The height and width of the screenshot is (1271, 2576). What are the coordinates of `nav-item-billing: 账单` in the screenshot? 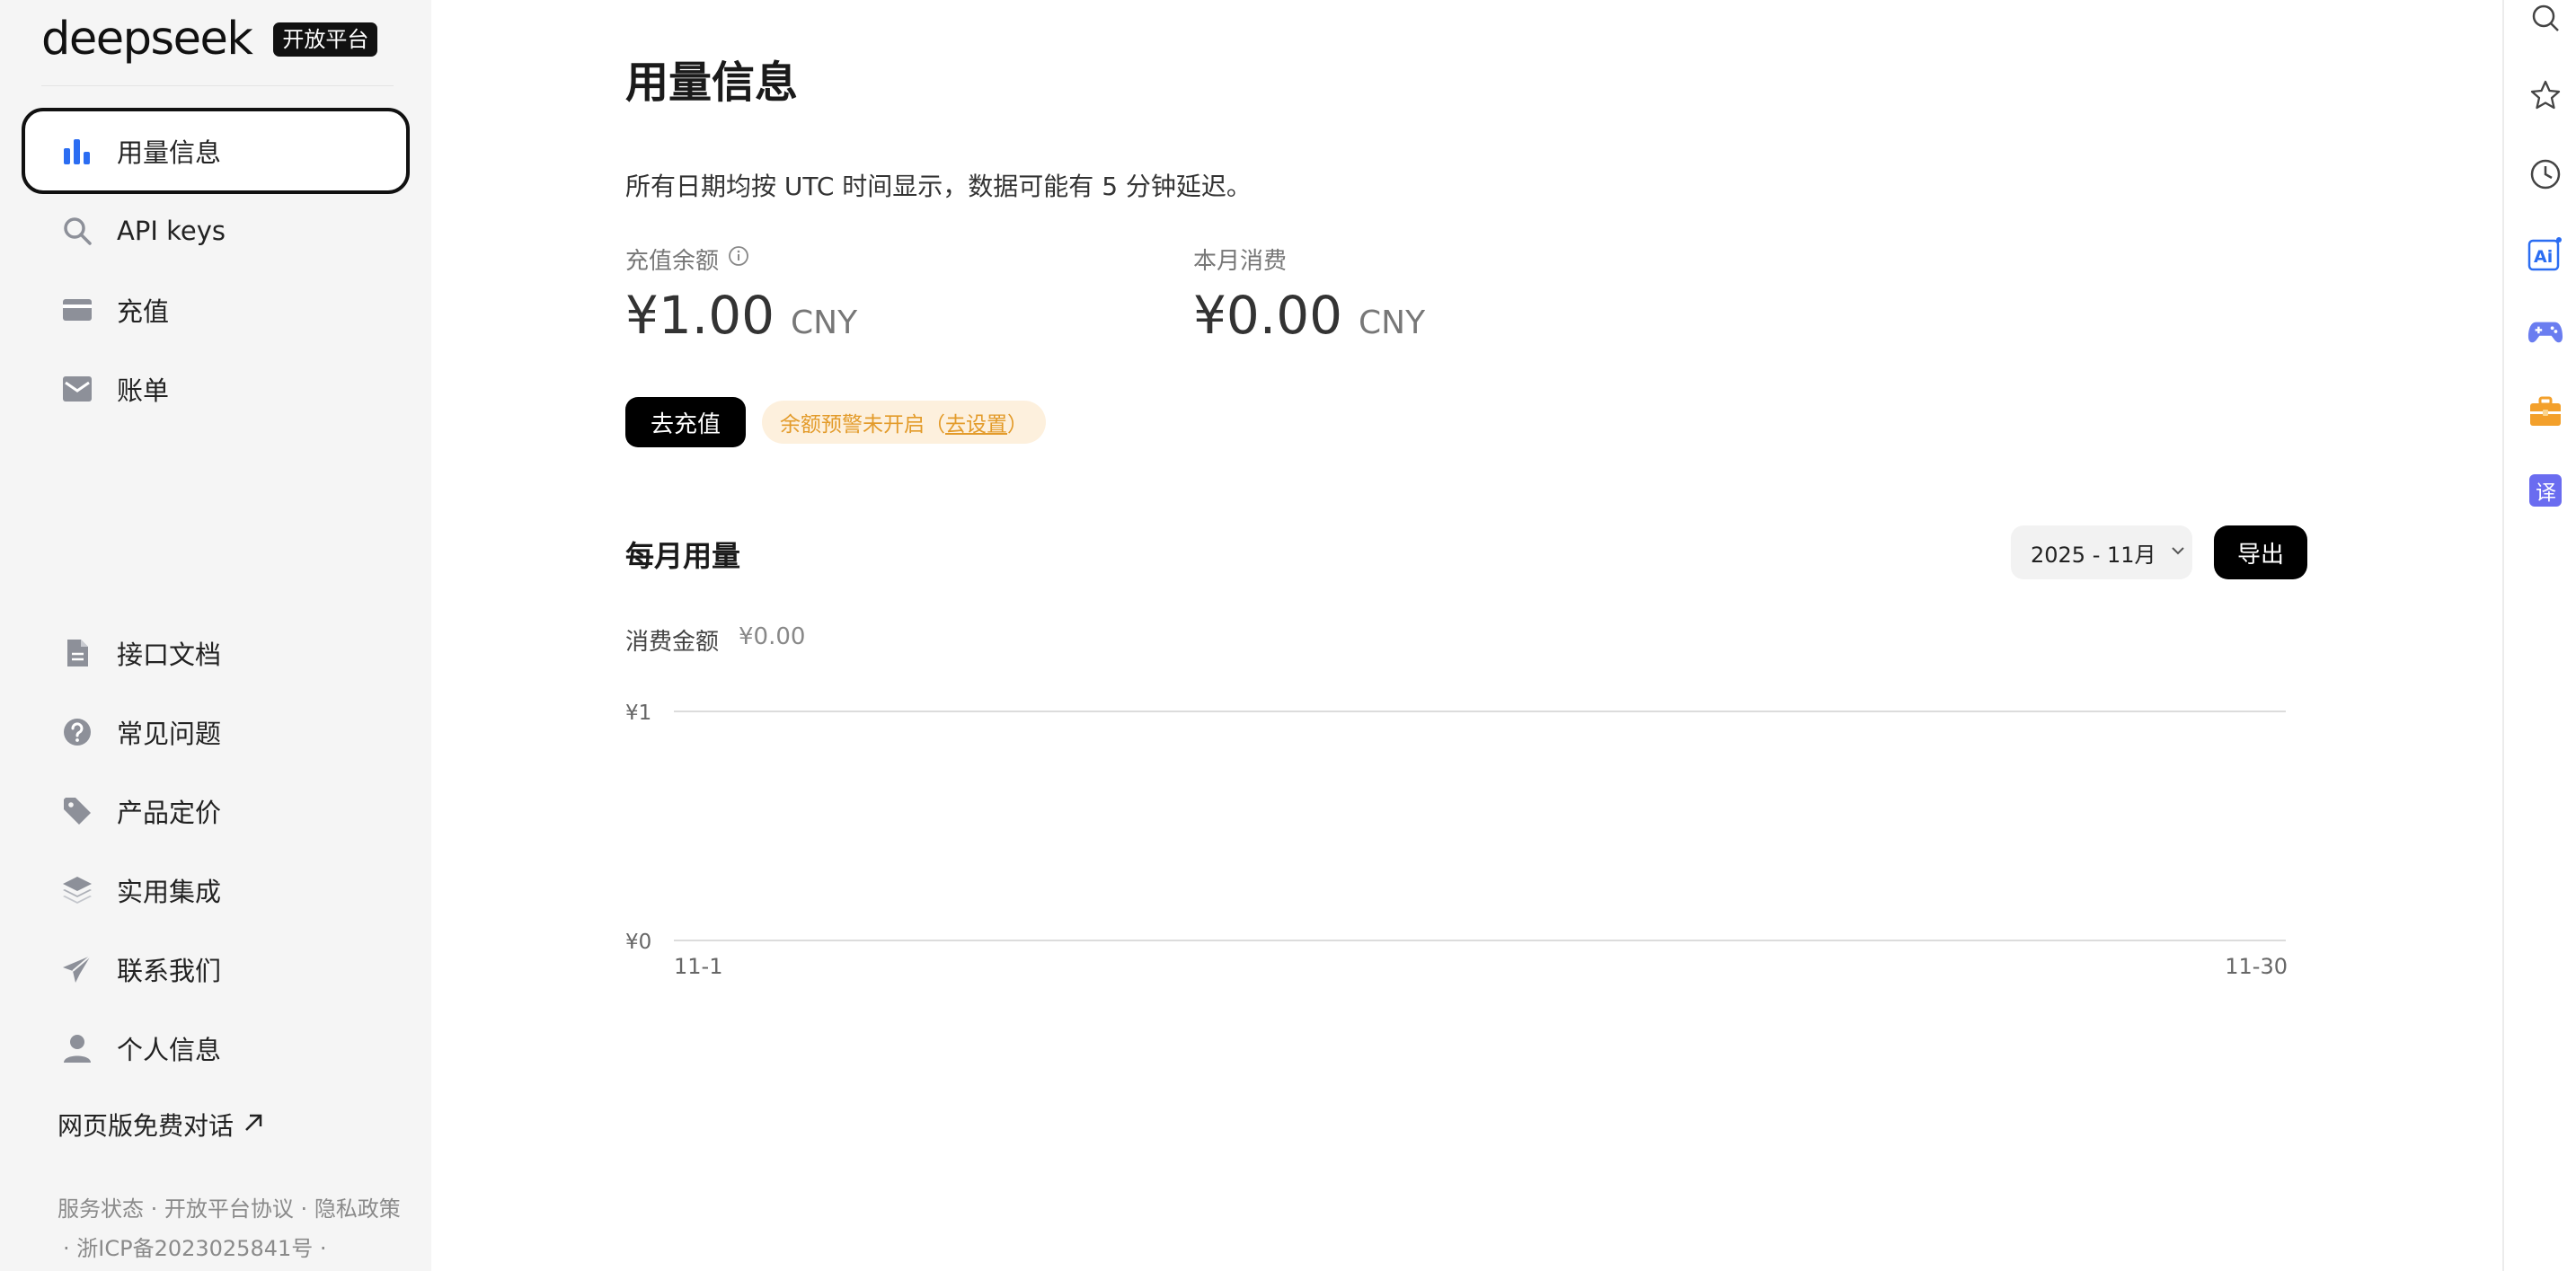 It's located at (216, 389).